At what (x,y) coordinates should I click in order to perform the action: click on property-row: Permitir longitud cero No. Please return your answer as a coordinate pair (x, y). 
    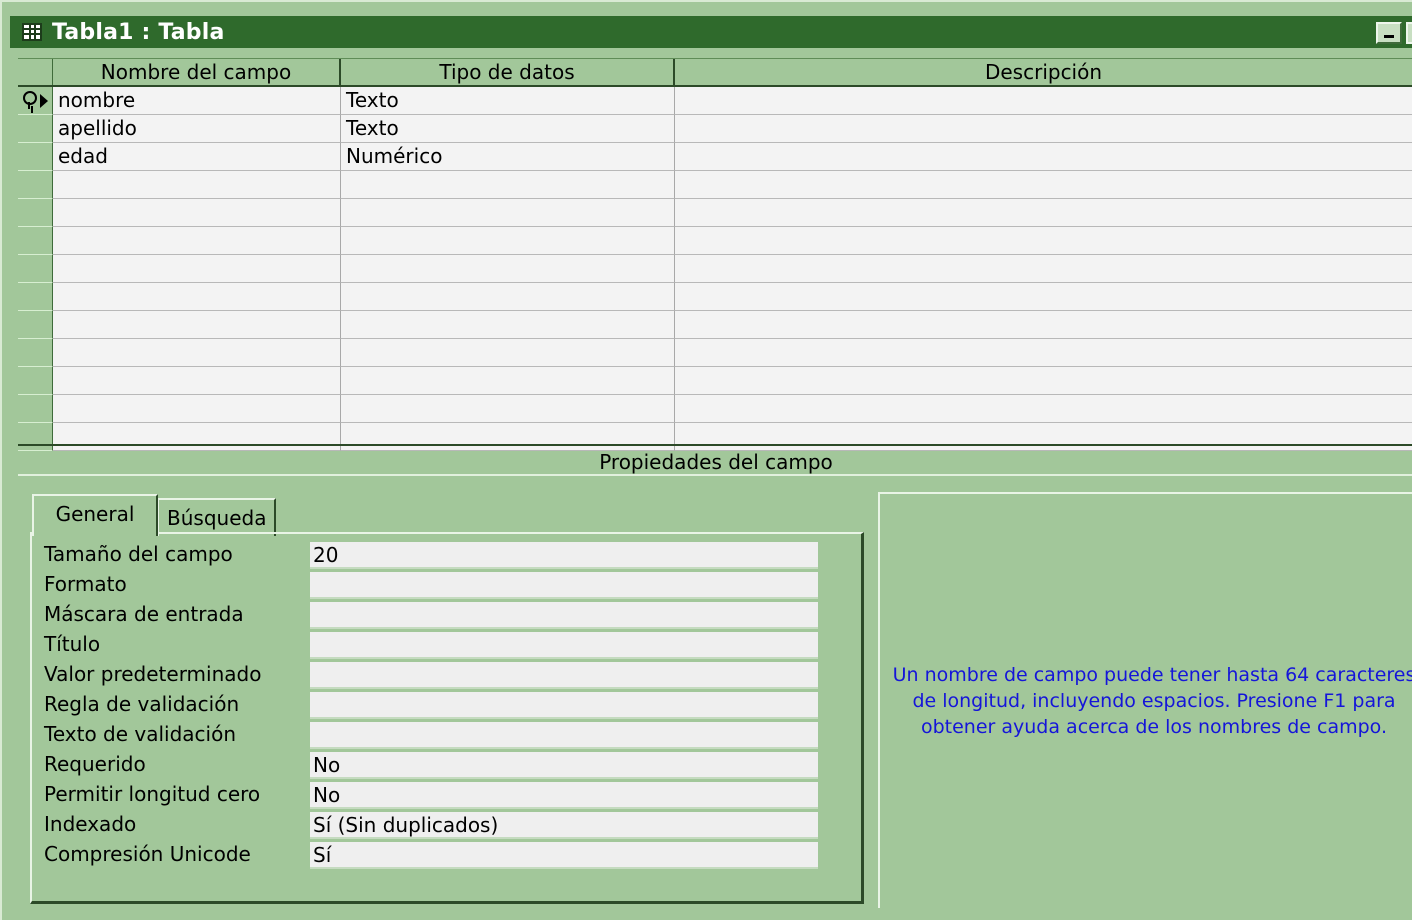
    Looking at the image, I should click on (444, 795).